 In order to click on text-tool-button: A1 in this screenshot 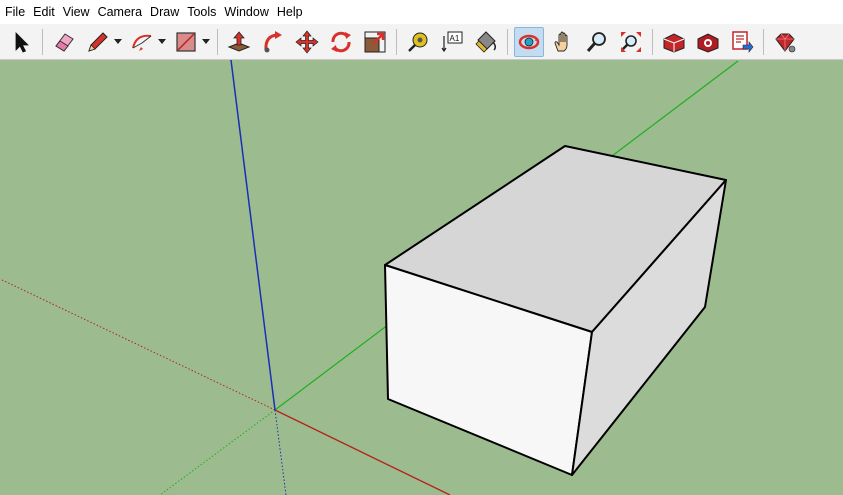, I will do `click(452, 42)`.